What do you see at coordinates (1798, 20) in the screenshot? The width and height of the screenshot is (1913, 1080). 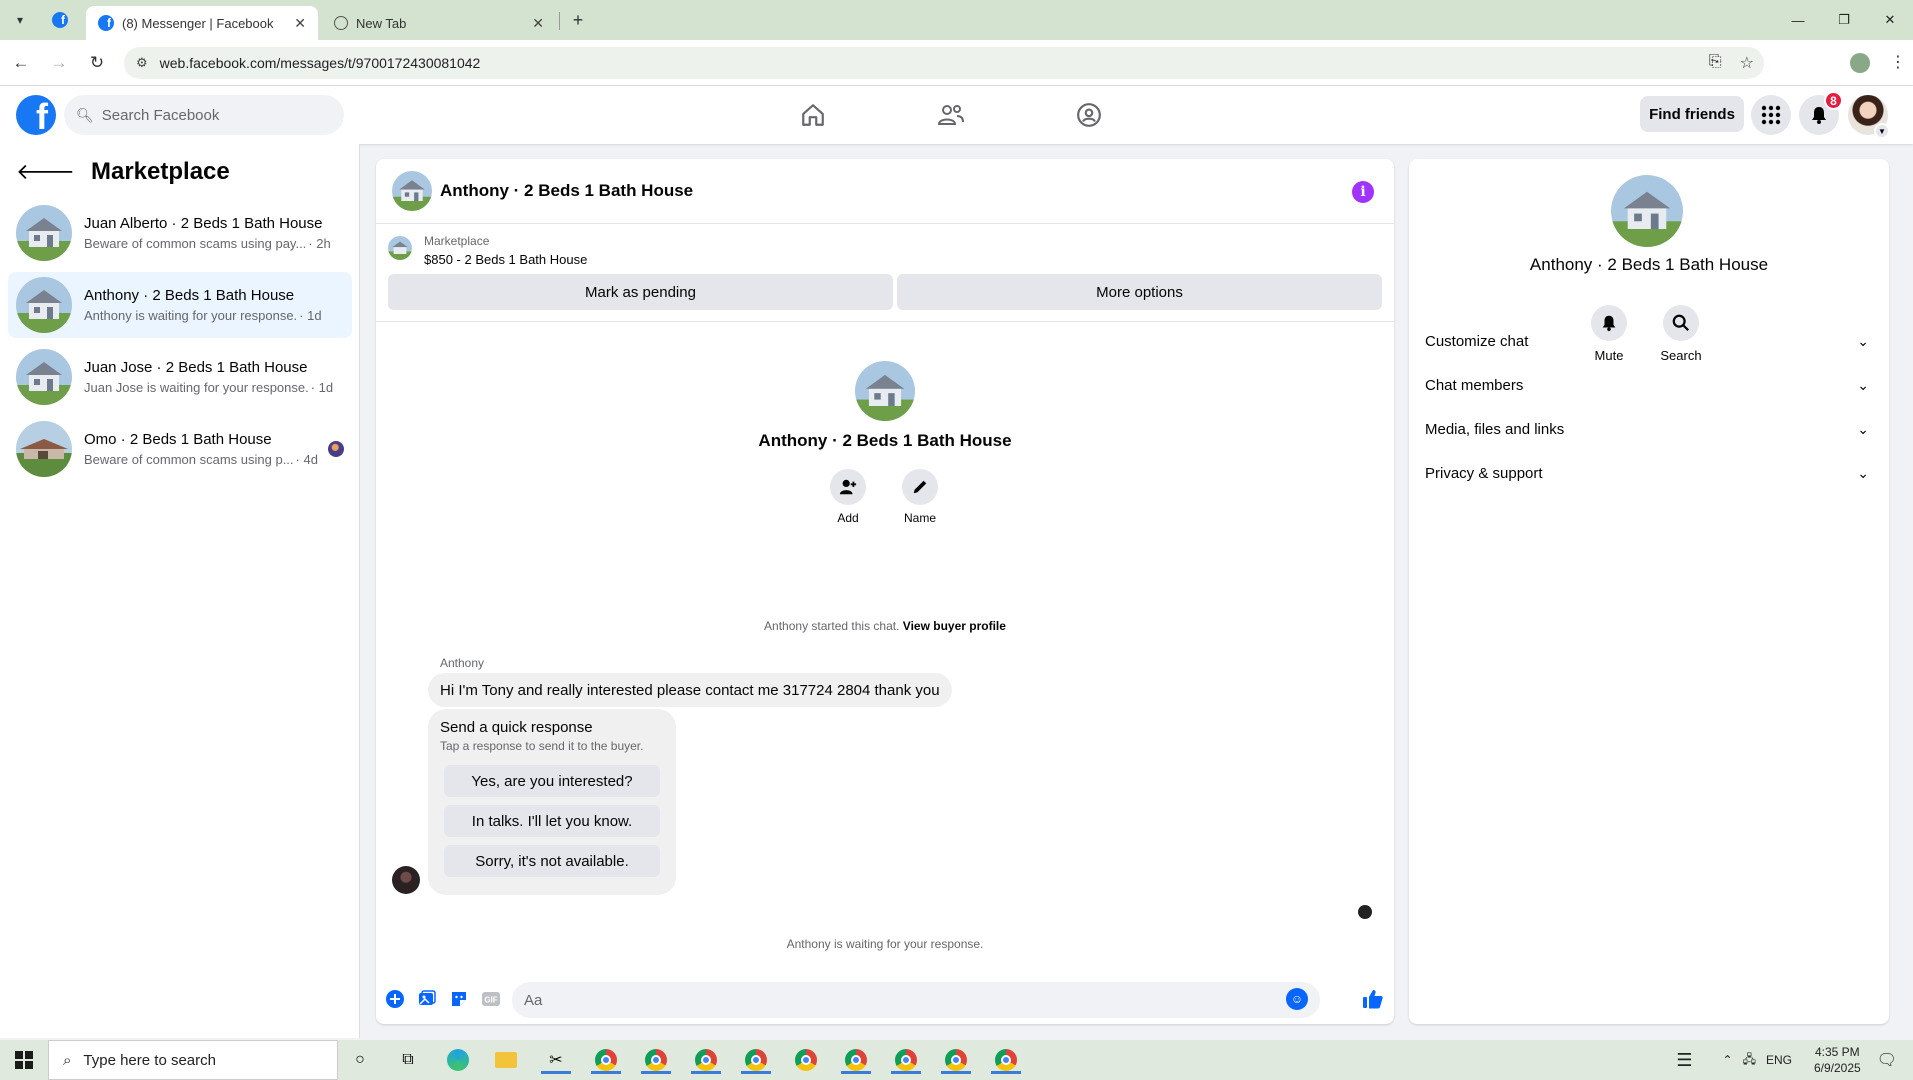 I see `minimize-icon: —` at bounding box center [1798, 20].